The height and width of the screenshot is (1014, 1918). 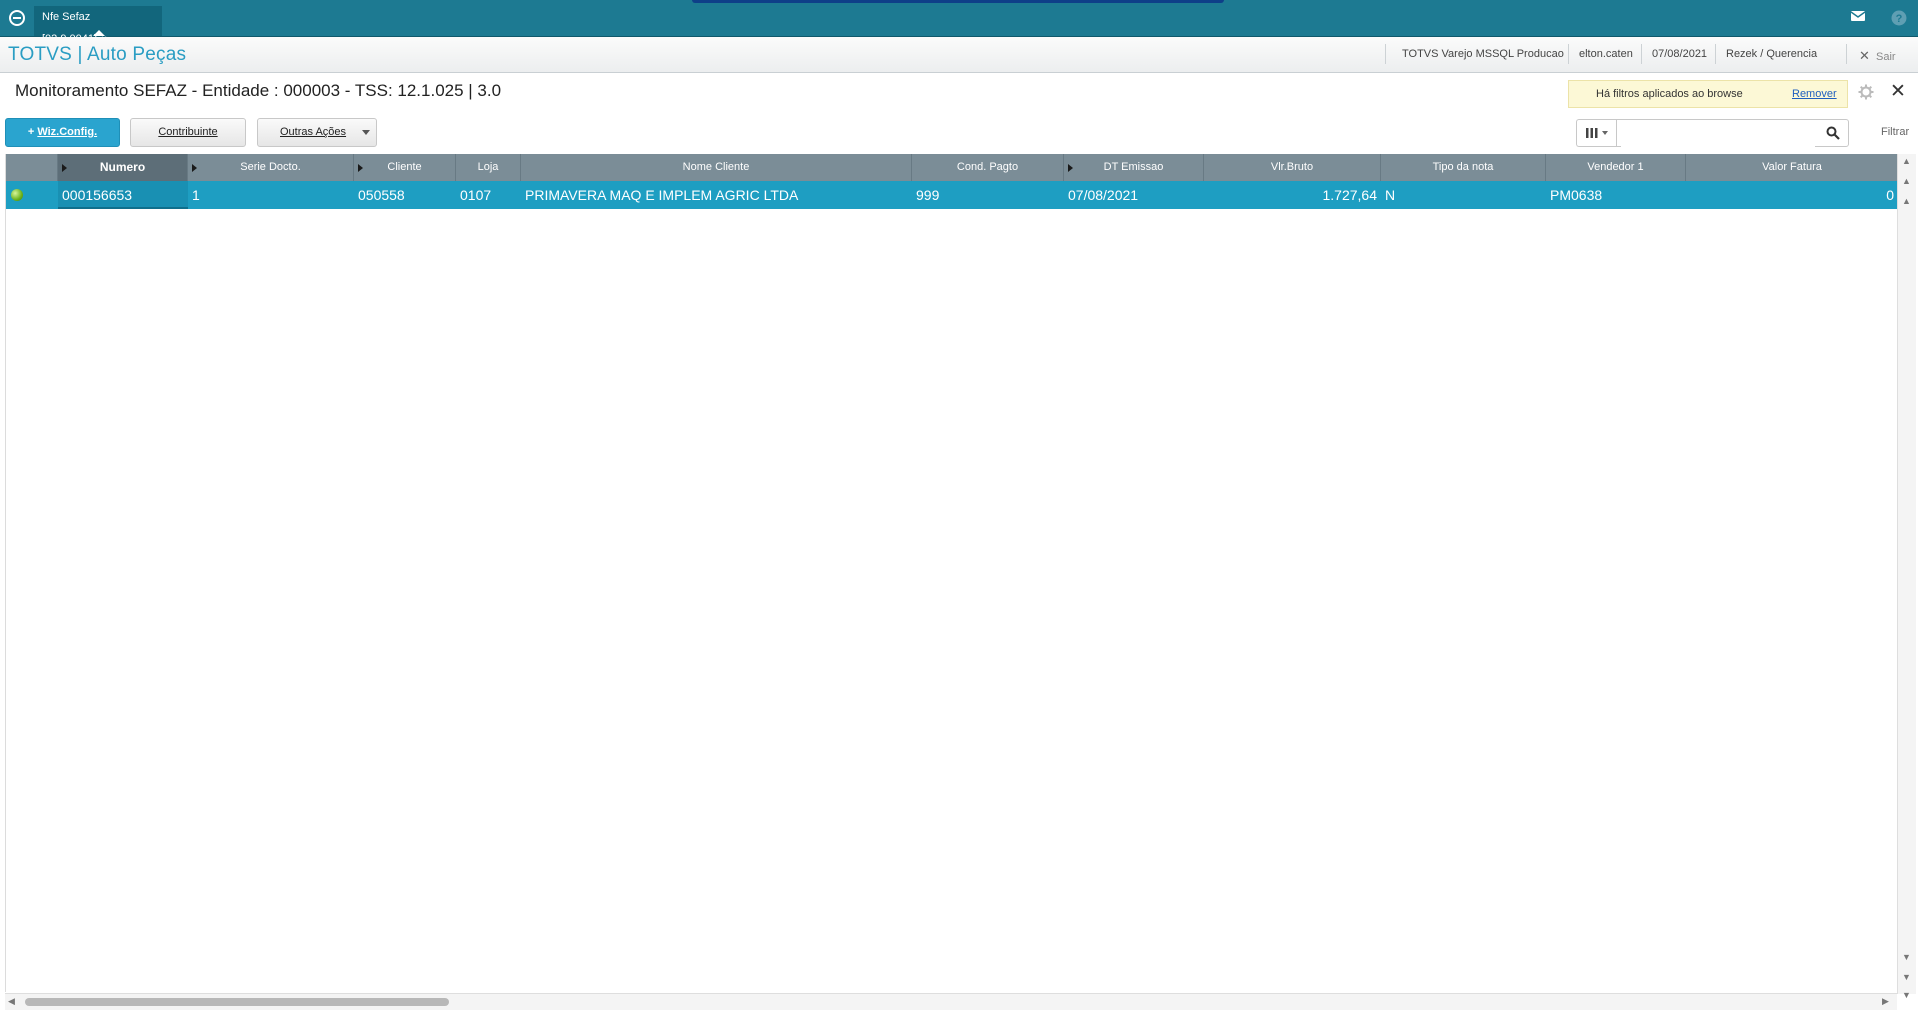 I want to click on cell-loja: 0107, so click(x=488, y=195).